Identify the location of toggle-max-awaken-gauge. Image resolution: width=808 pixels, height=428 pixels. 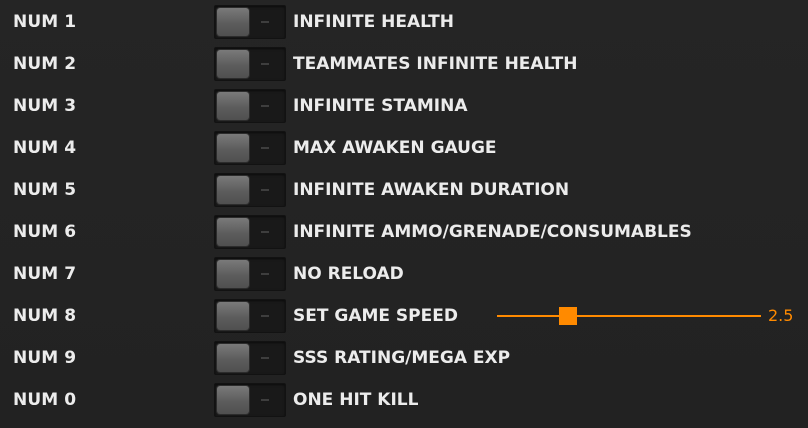
(250, 148).